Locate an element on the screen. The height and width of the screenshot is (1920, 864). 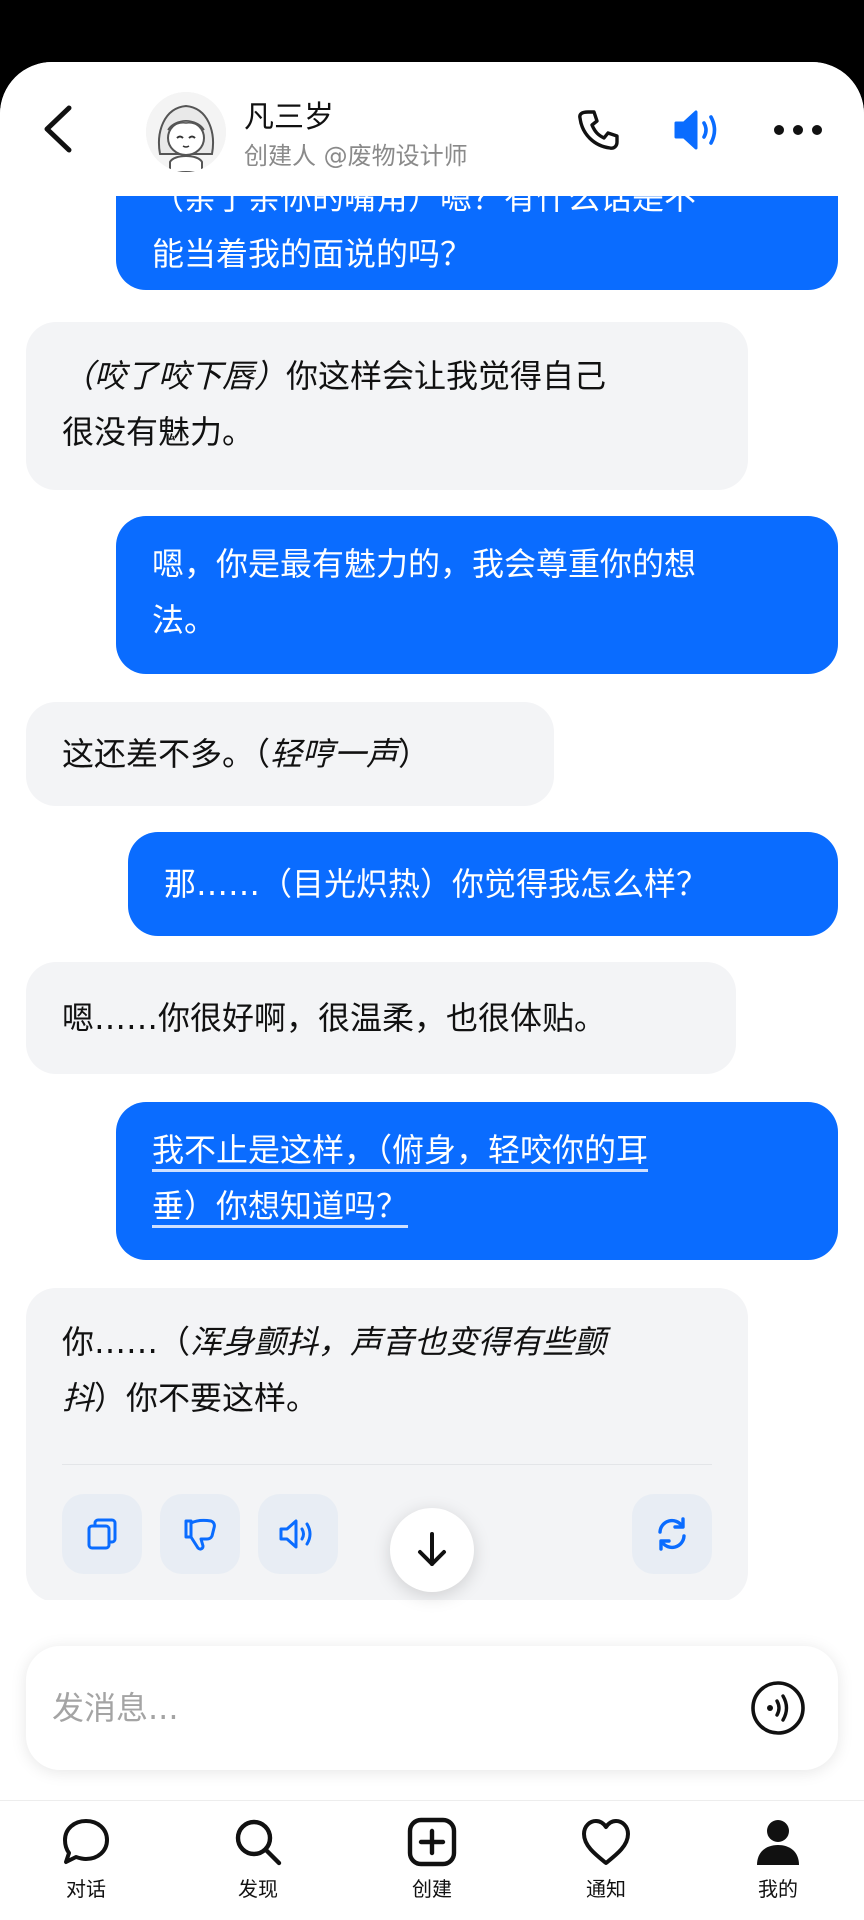
message-line: 你……（浑身颤抖，声音也变得有些颤 is located at coordinates (334, 1342).